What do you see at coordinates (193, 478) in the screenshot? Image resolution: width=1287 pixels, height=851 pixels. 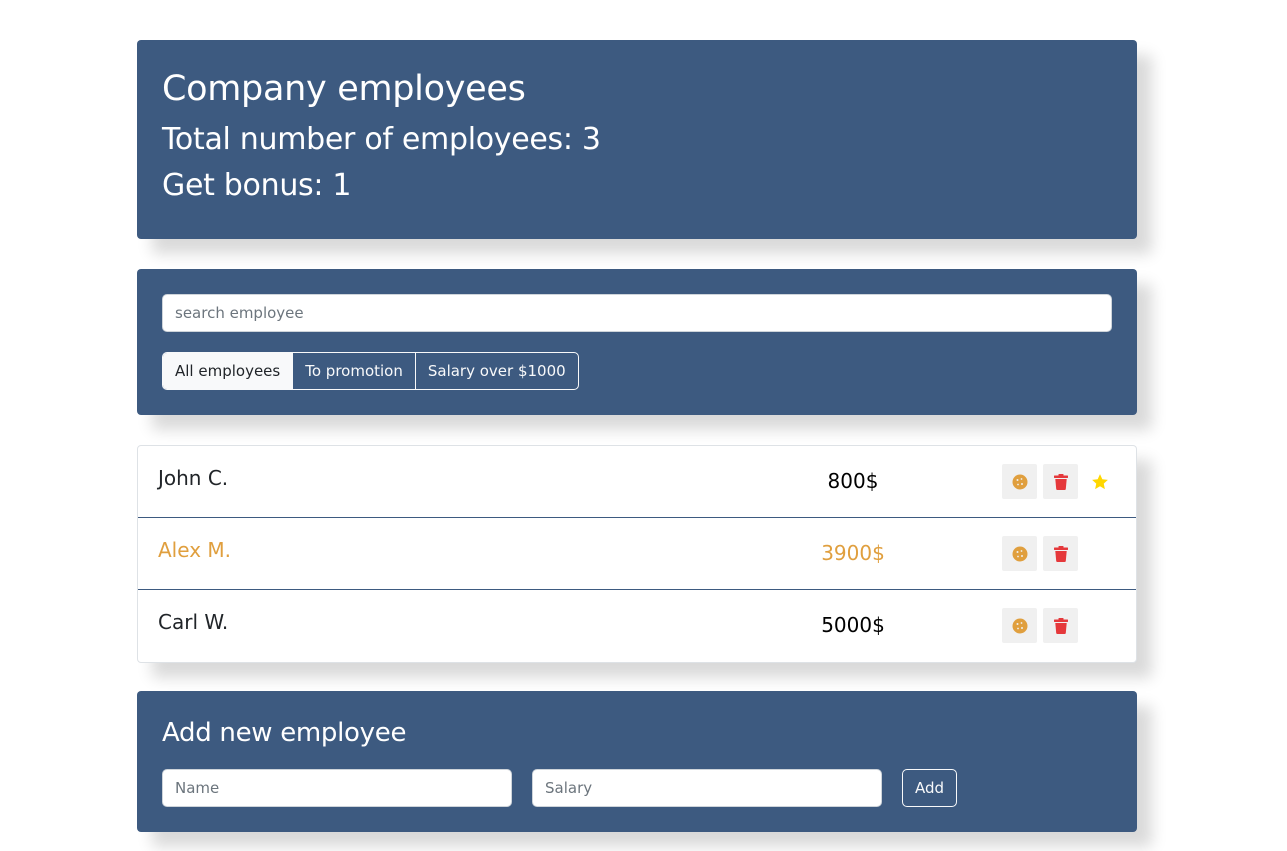 I see `employee-name: John C.` at bounding box center [193, 478].